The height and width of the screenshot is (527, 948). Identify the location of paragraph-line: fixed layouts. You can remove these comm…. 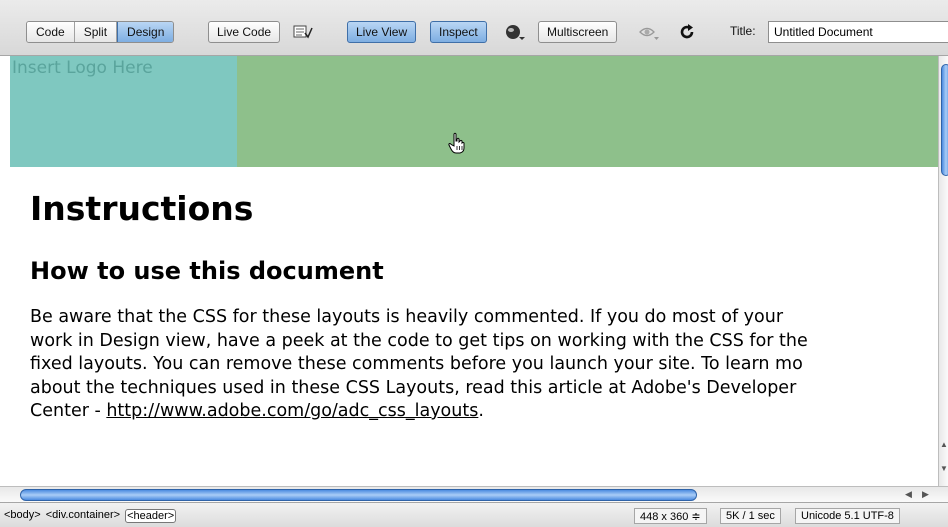
(416, 364).